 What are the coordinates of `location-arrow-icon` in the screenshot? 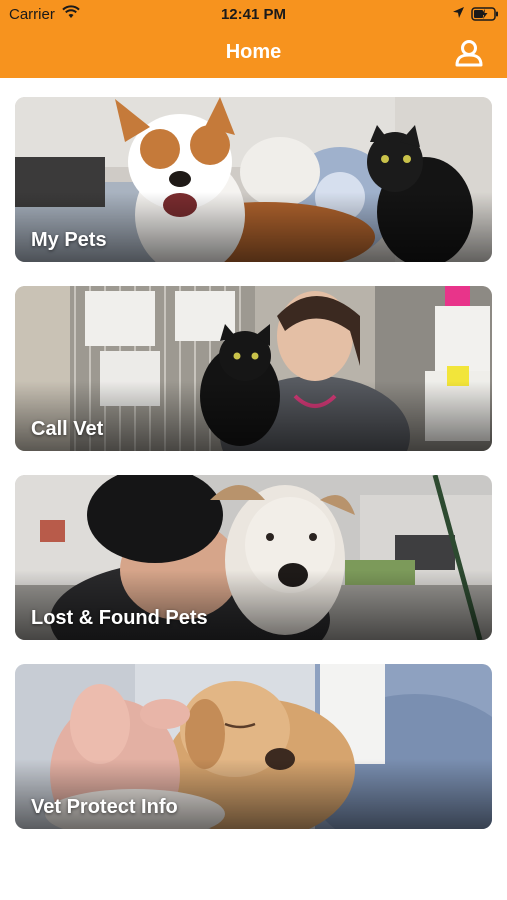 It's located at (458, 14).